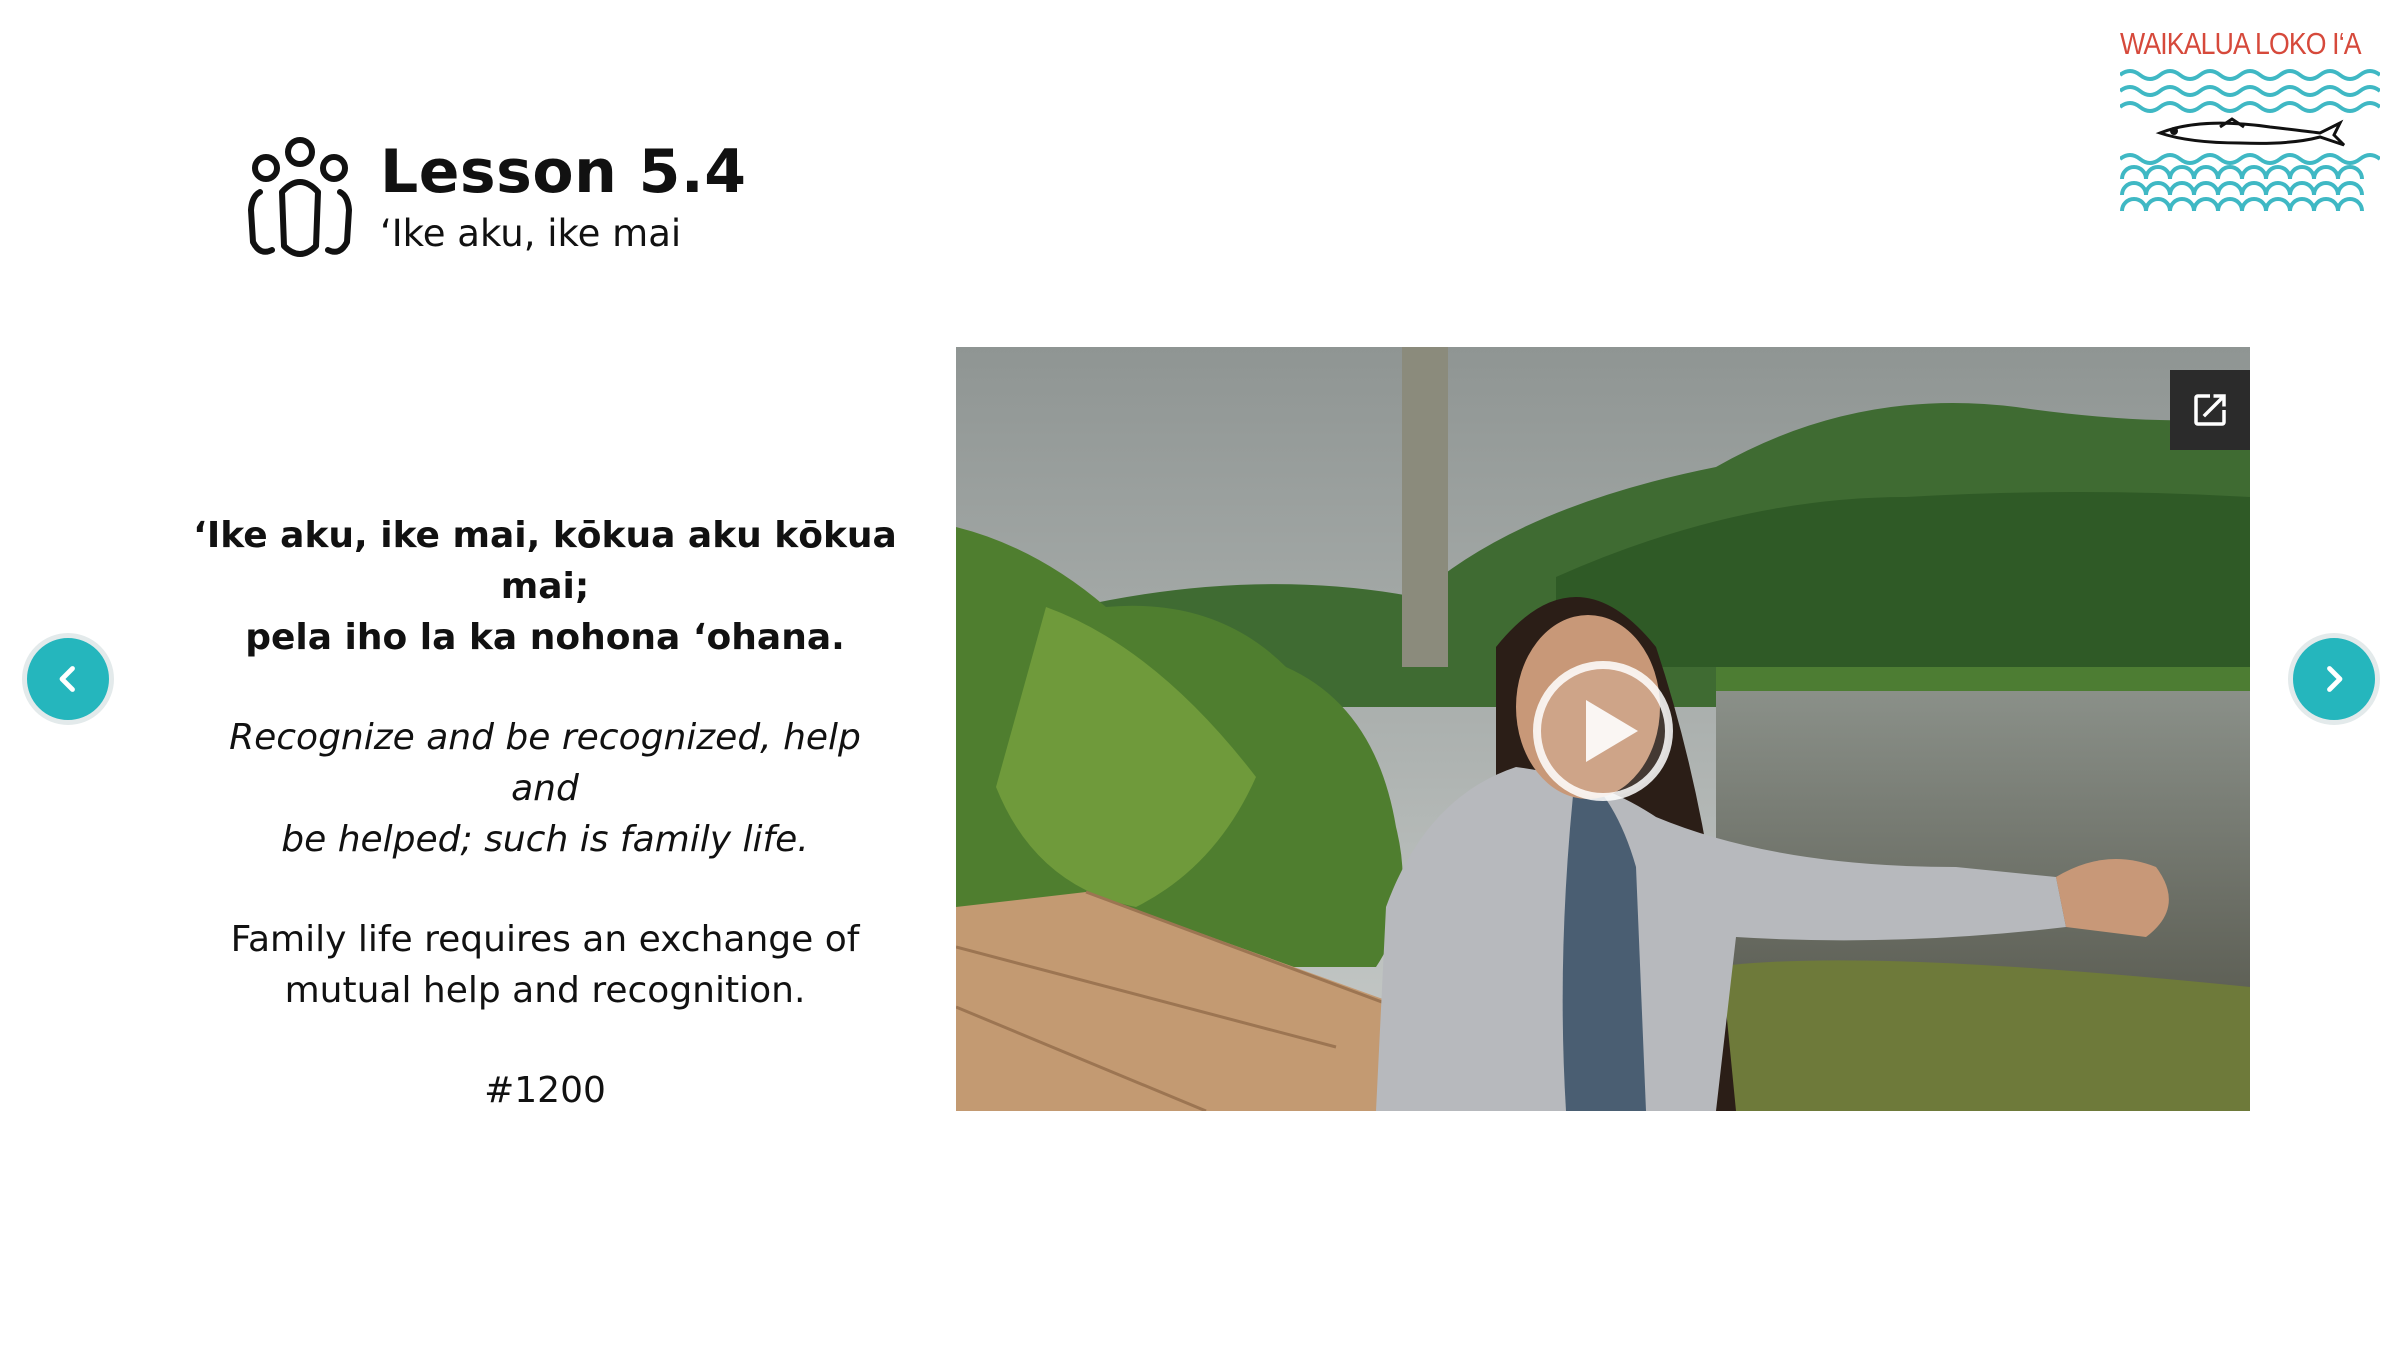 The width and height of the screenshot is (2400, 1350). What do you see at coordinates (545, 1090) in the screenshot?
I see `proverb-number: #1200` at bounding box center [545, 1090].